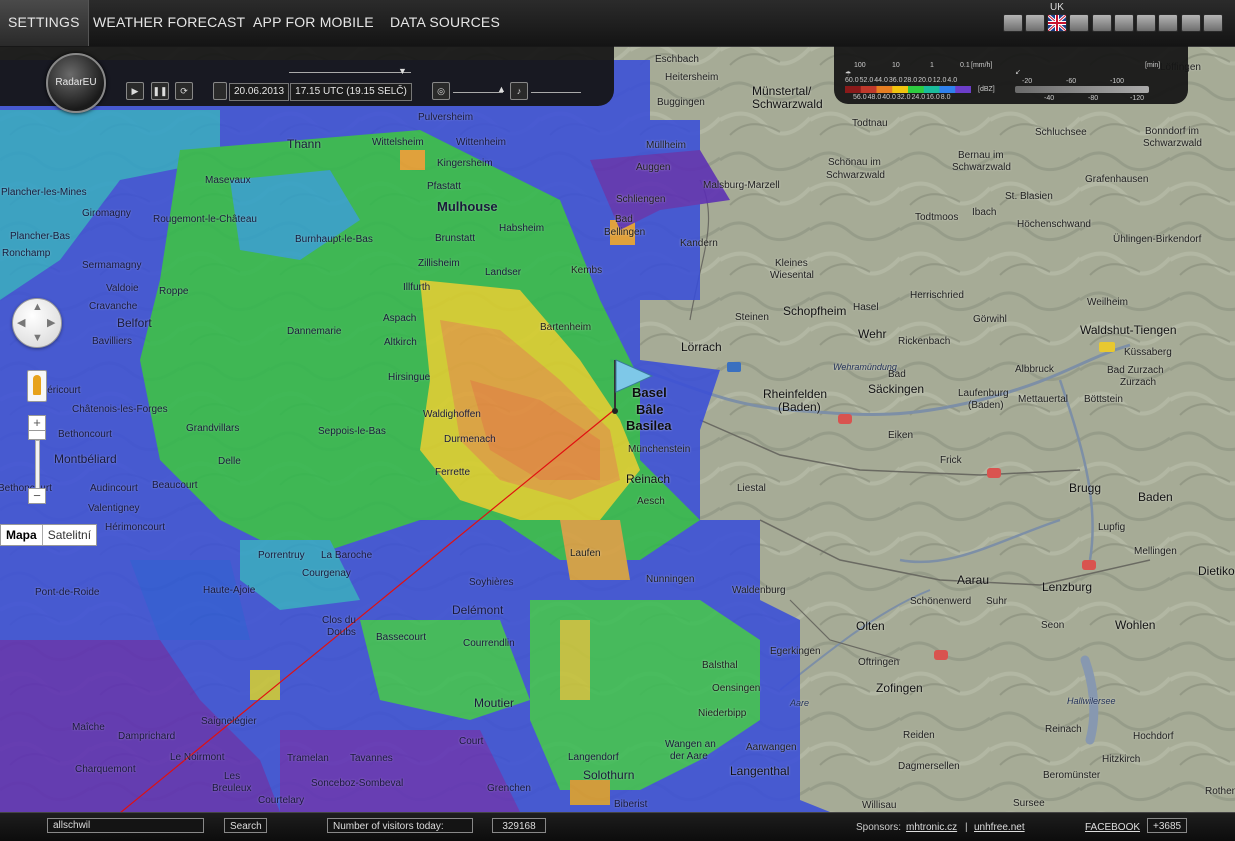  Describe the element at coordinates (220, 91) in the screenshot. I see `date-picker-button` at that location.